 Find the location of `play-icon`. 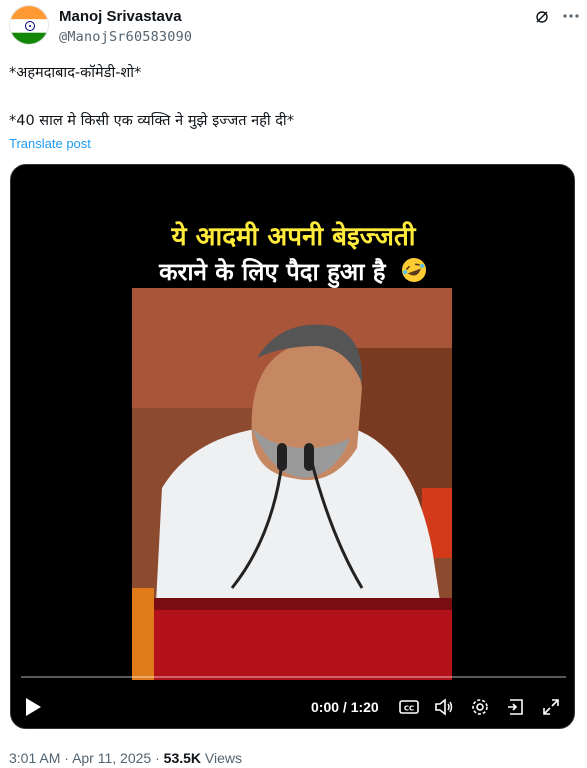

play-icon is located at coordinates (33, 707).